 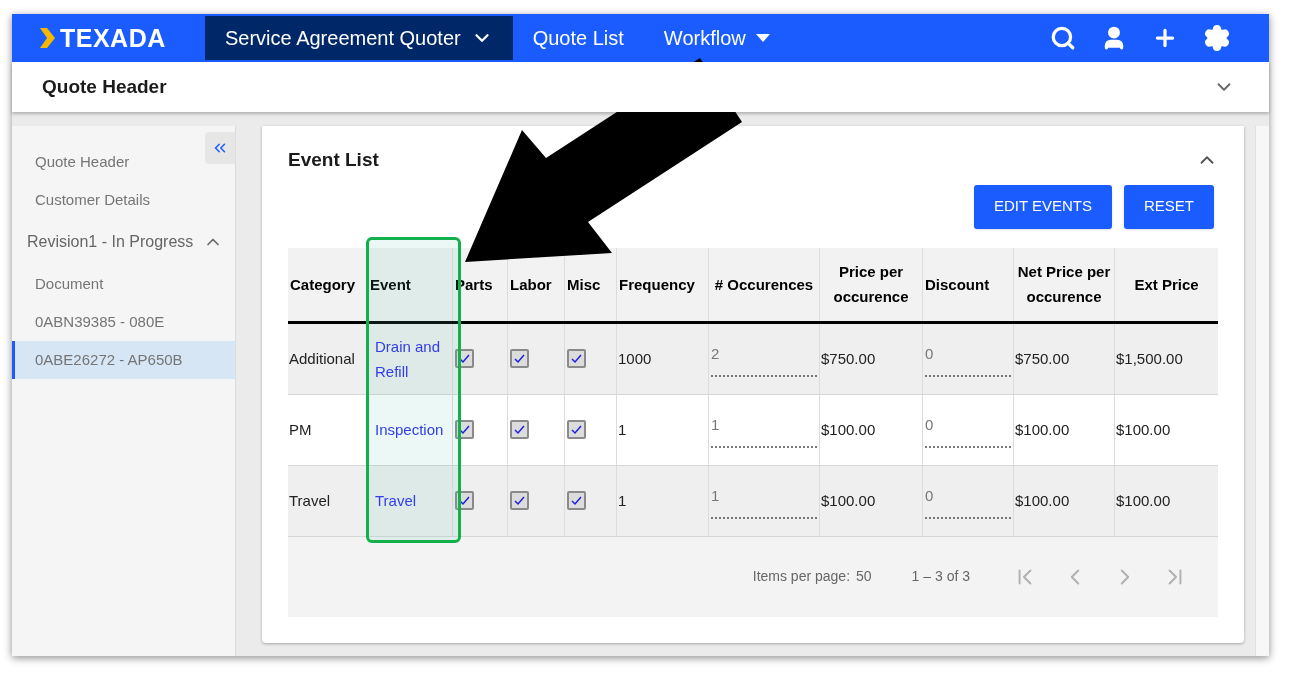 What do you see at coordinates (763, 284) in the screenshot?
I see `column-header: # Occurences` at bounding box center [763, 284].